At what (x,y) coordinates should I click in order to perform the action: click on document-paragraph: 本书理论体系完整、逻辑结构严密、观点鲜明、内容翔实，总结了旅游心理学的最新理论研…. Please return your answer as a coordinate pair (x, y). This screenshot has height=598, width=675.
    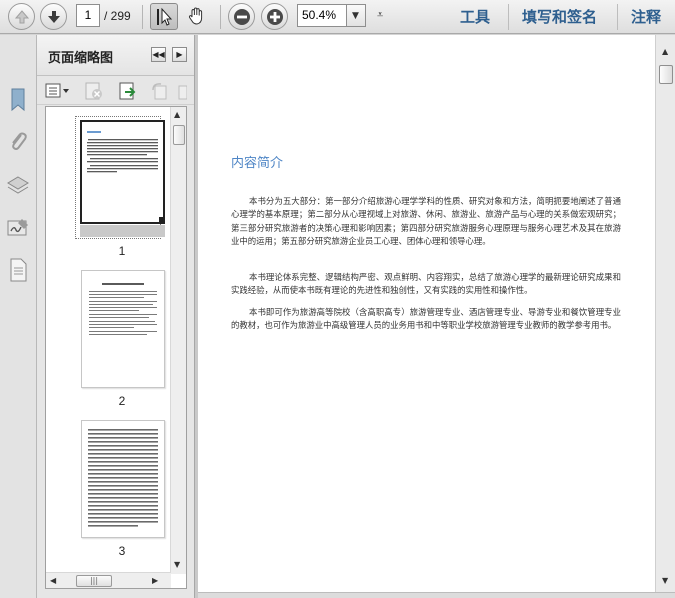
    Looking at the image, I should click on (426, 284).